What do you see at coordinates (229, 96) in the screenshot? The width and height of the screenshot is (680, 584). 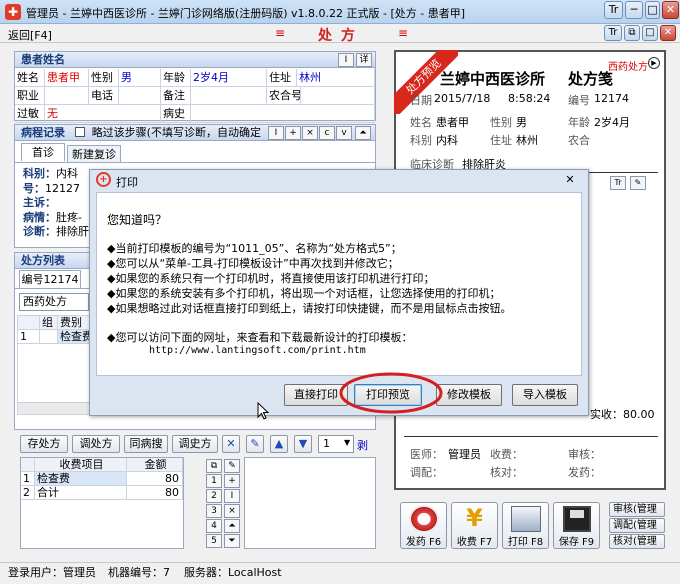 I see `note-field` at bounding box center [229, 96].